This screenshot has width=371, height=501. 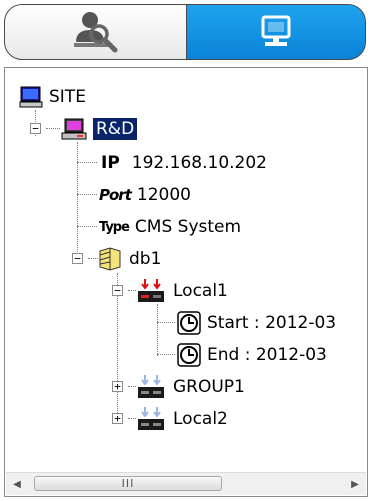 I want to click on db-label: db1, so click(x=145, y=259).